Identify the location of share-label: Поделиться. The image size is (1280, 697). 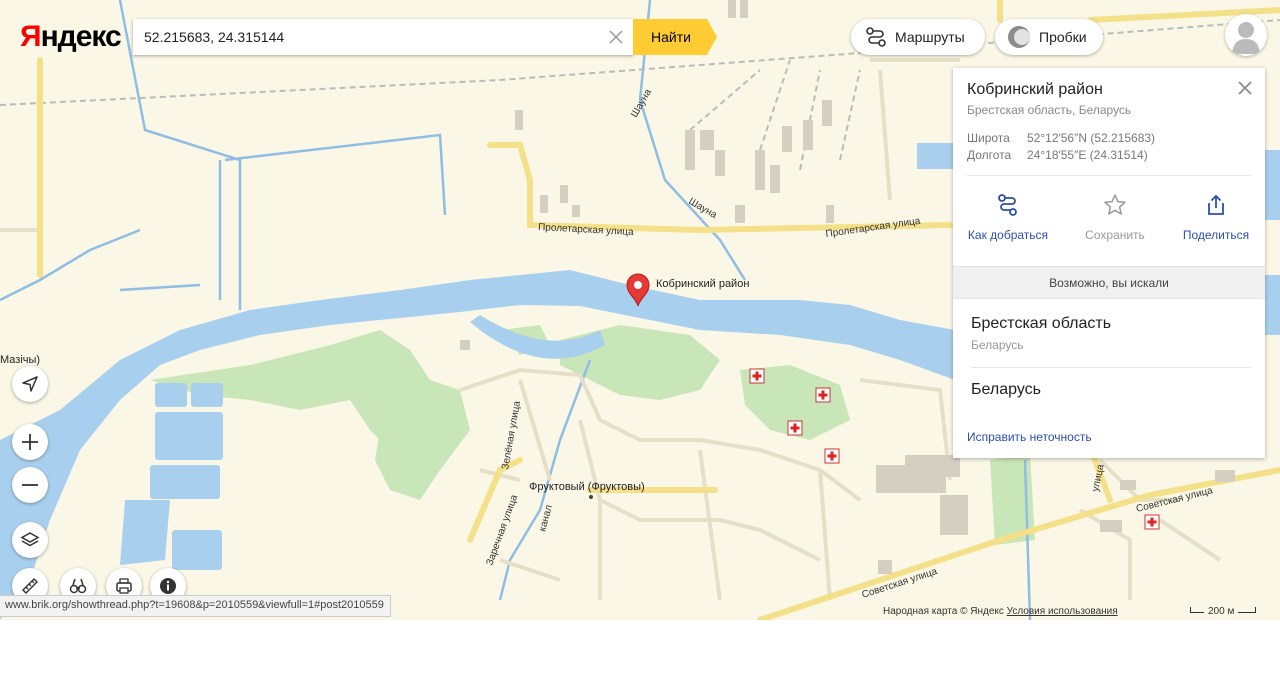
(1216, 235).